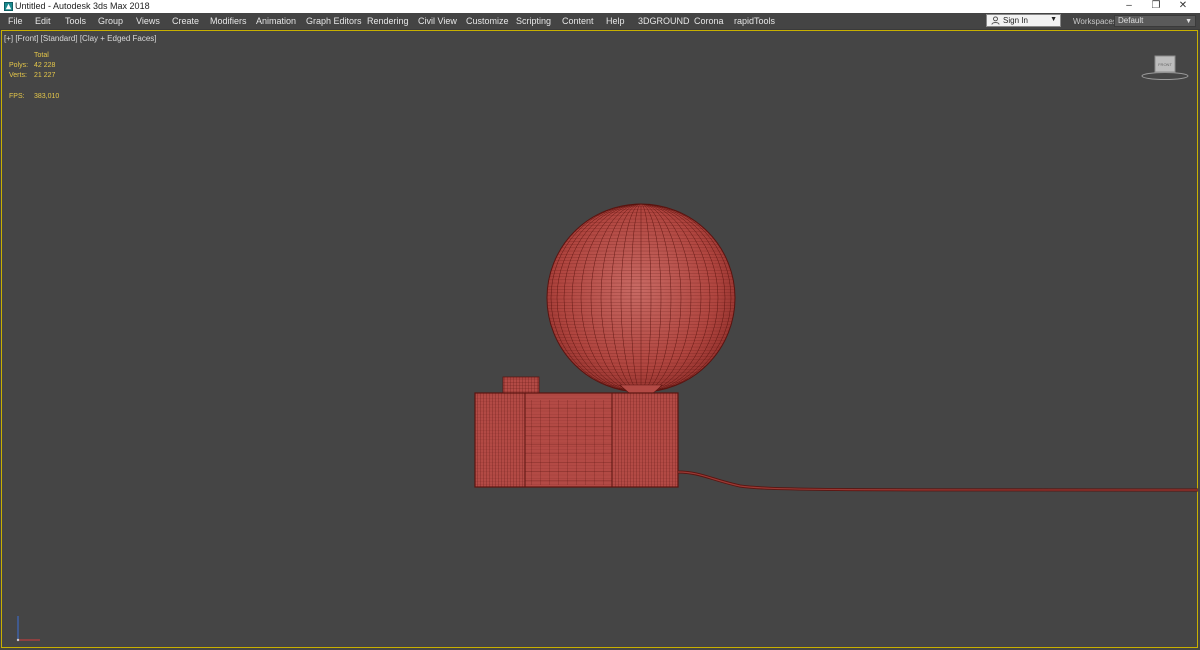 This screenshot has width=1200, height=650. Describe the element at coordinates (754, 21) in the screenshot. I see `menu-rapidtools: rapidTools` at that location.